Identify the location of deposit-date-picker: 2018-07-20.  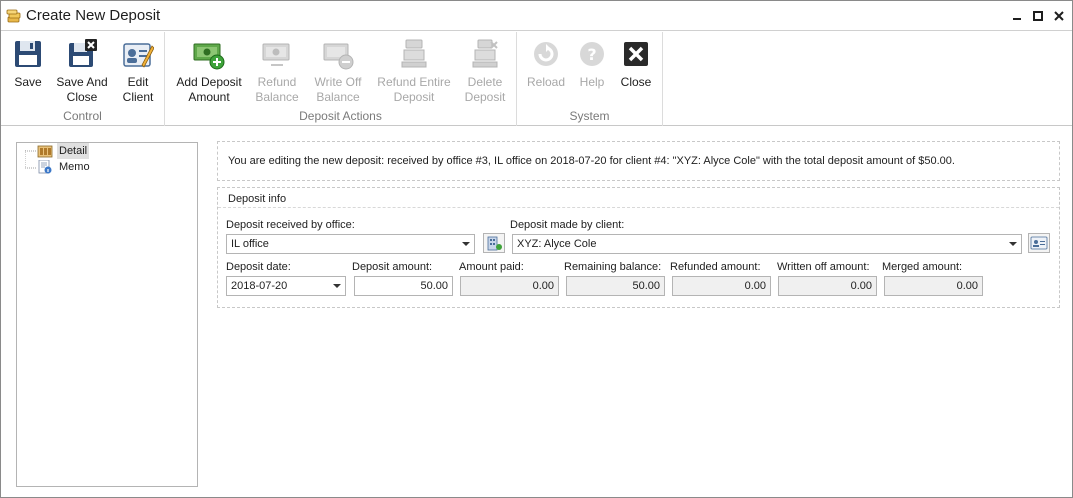
(286, 286).